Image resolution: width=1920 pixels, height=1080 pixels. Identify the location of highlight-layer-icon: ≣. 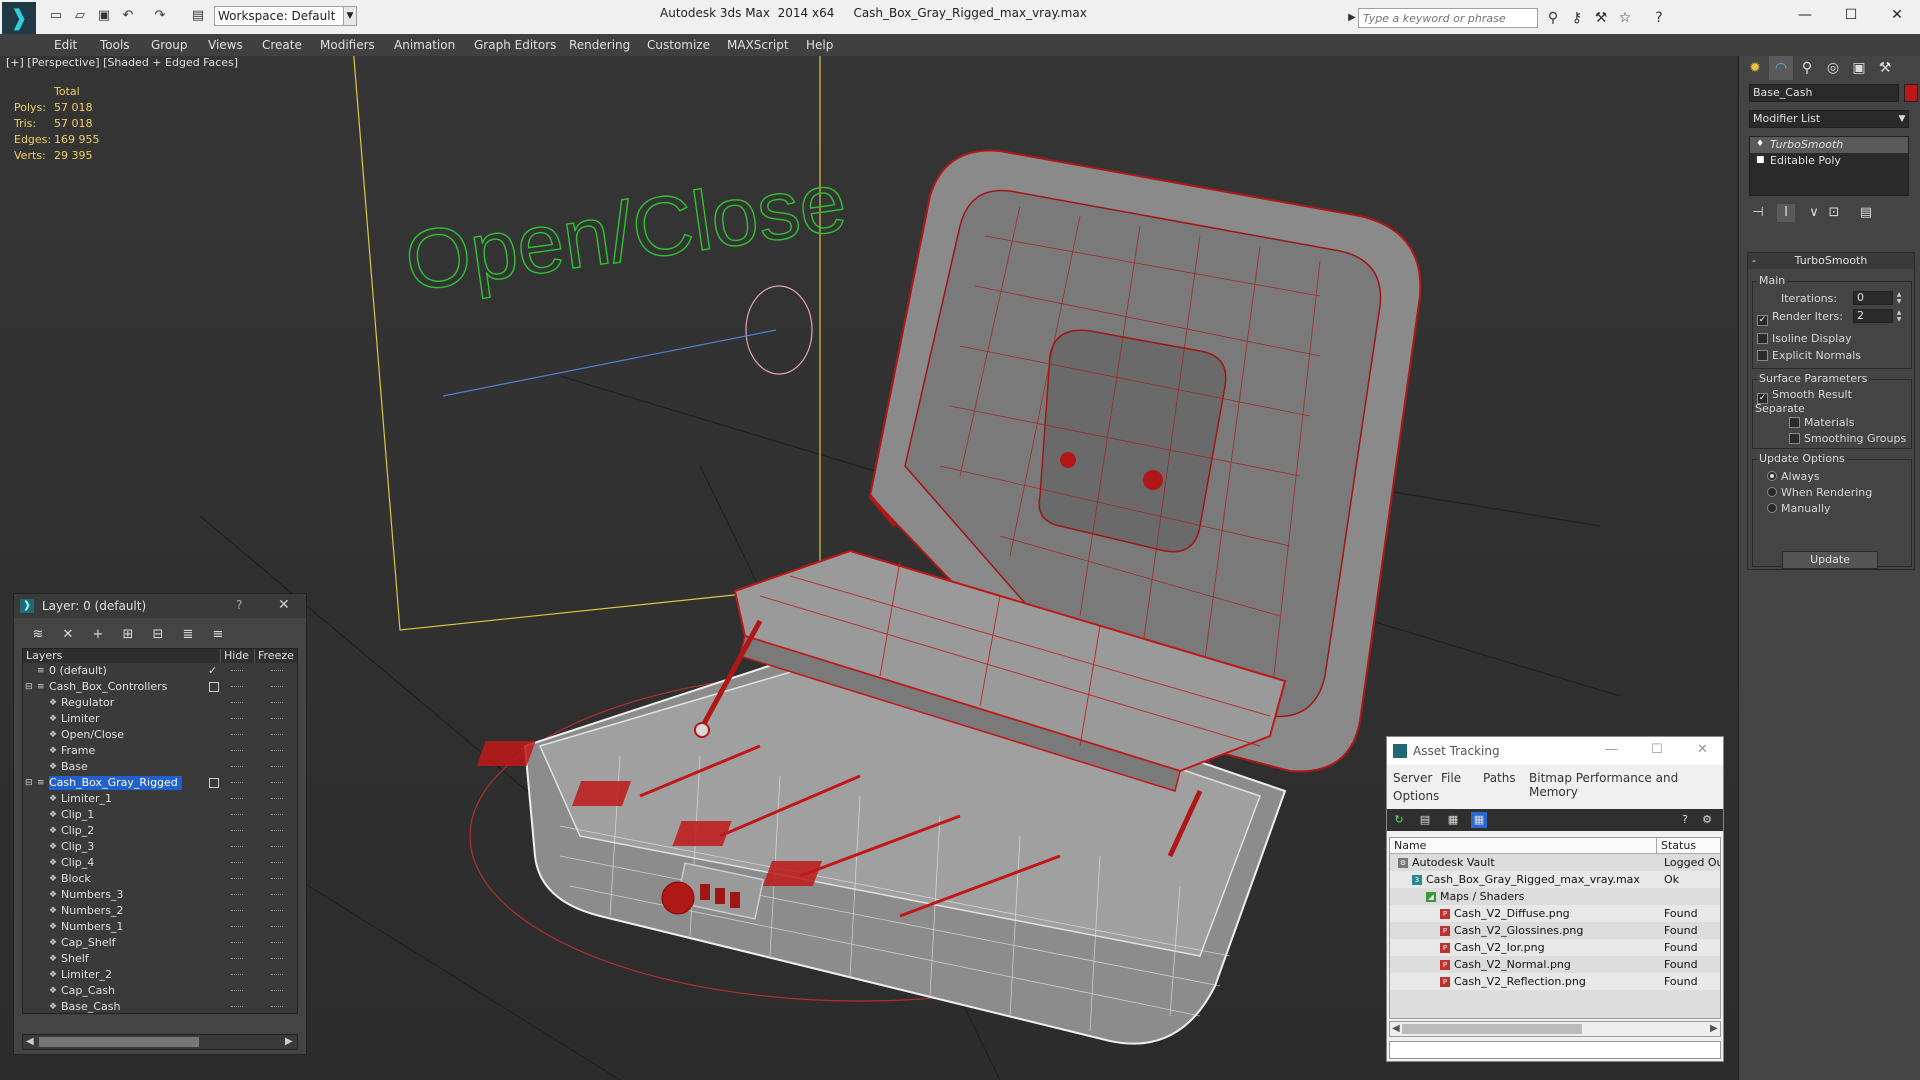
(188, 635).